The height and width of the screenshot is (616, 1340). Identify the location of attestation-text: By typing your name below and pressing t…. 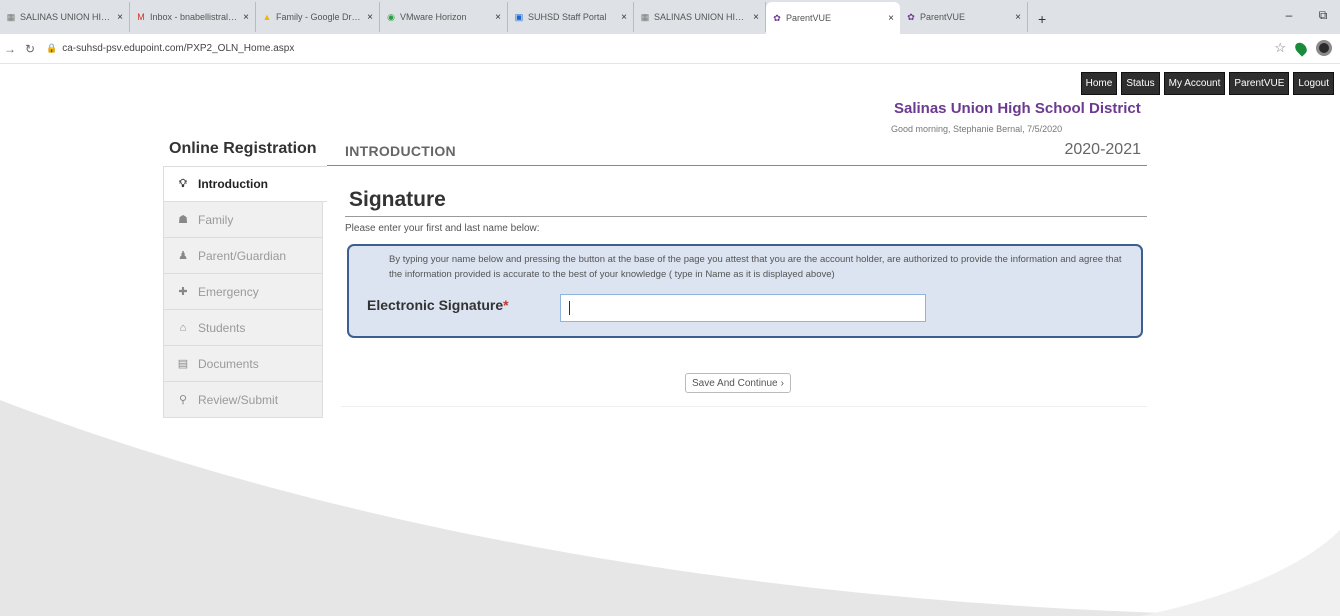
(755, 267).